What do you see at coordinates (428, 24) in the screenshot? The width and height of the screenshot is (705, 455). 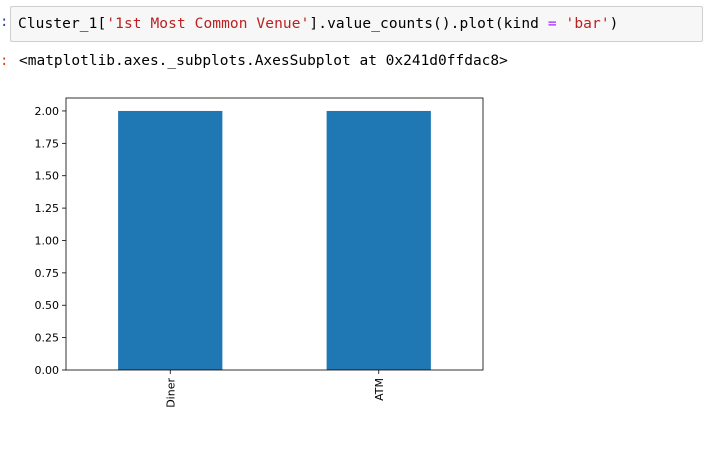 I see `code-method-token: ].value_counts().plot(kind` at bounding box center [428, 24].